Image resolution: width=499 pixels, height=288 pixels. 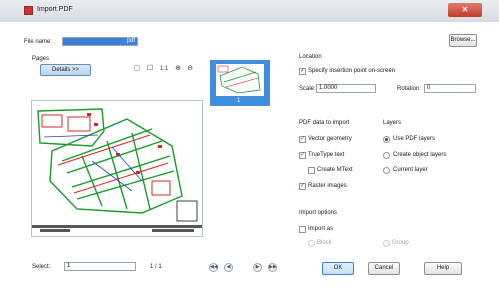 What do you see at coordinates (311, 170) in the screenshot?
I see `create-mtext-checkbox` at bounding box center [311, 170].